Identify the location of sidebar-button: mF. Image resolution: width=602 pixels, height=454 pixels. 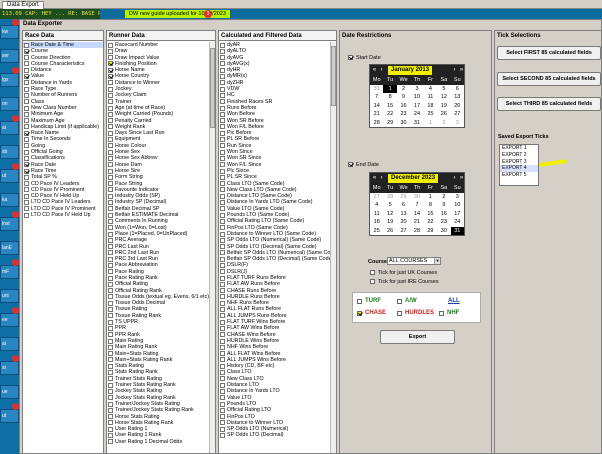
(9, 272).